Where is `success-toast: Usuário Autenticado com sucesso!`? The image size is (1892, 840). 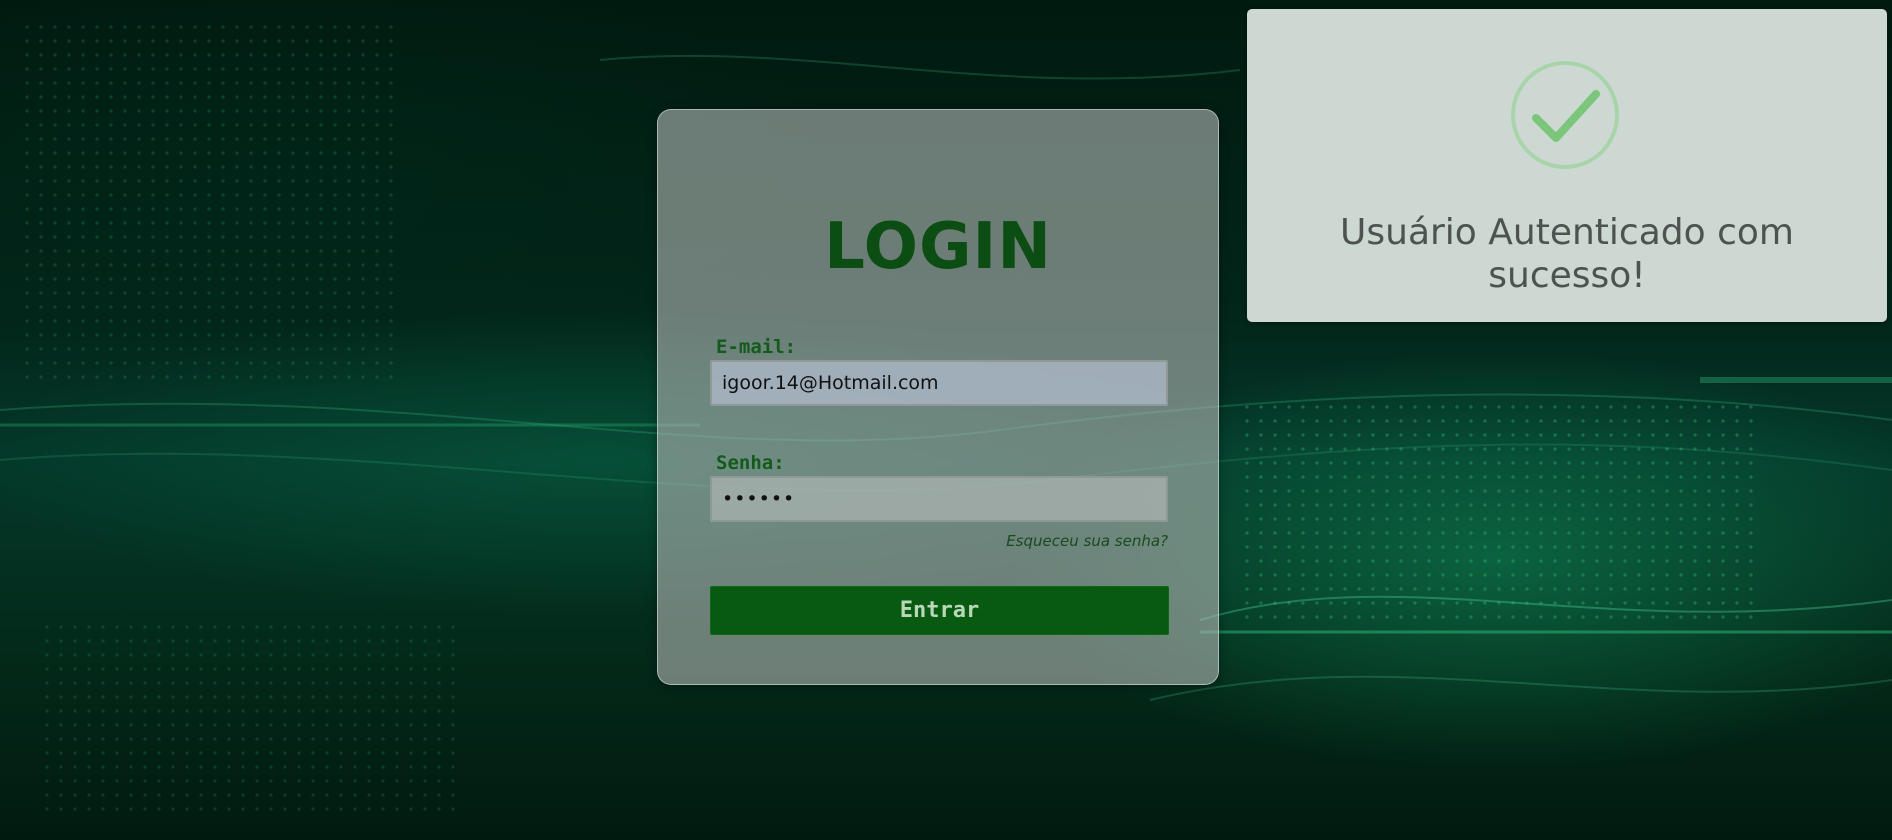
success-toast: Usuário Autenticado com sucesso! is located at coordinates (1567, 165).